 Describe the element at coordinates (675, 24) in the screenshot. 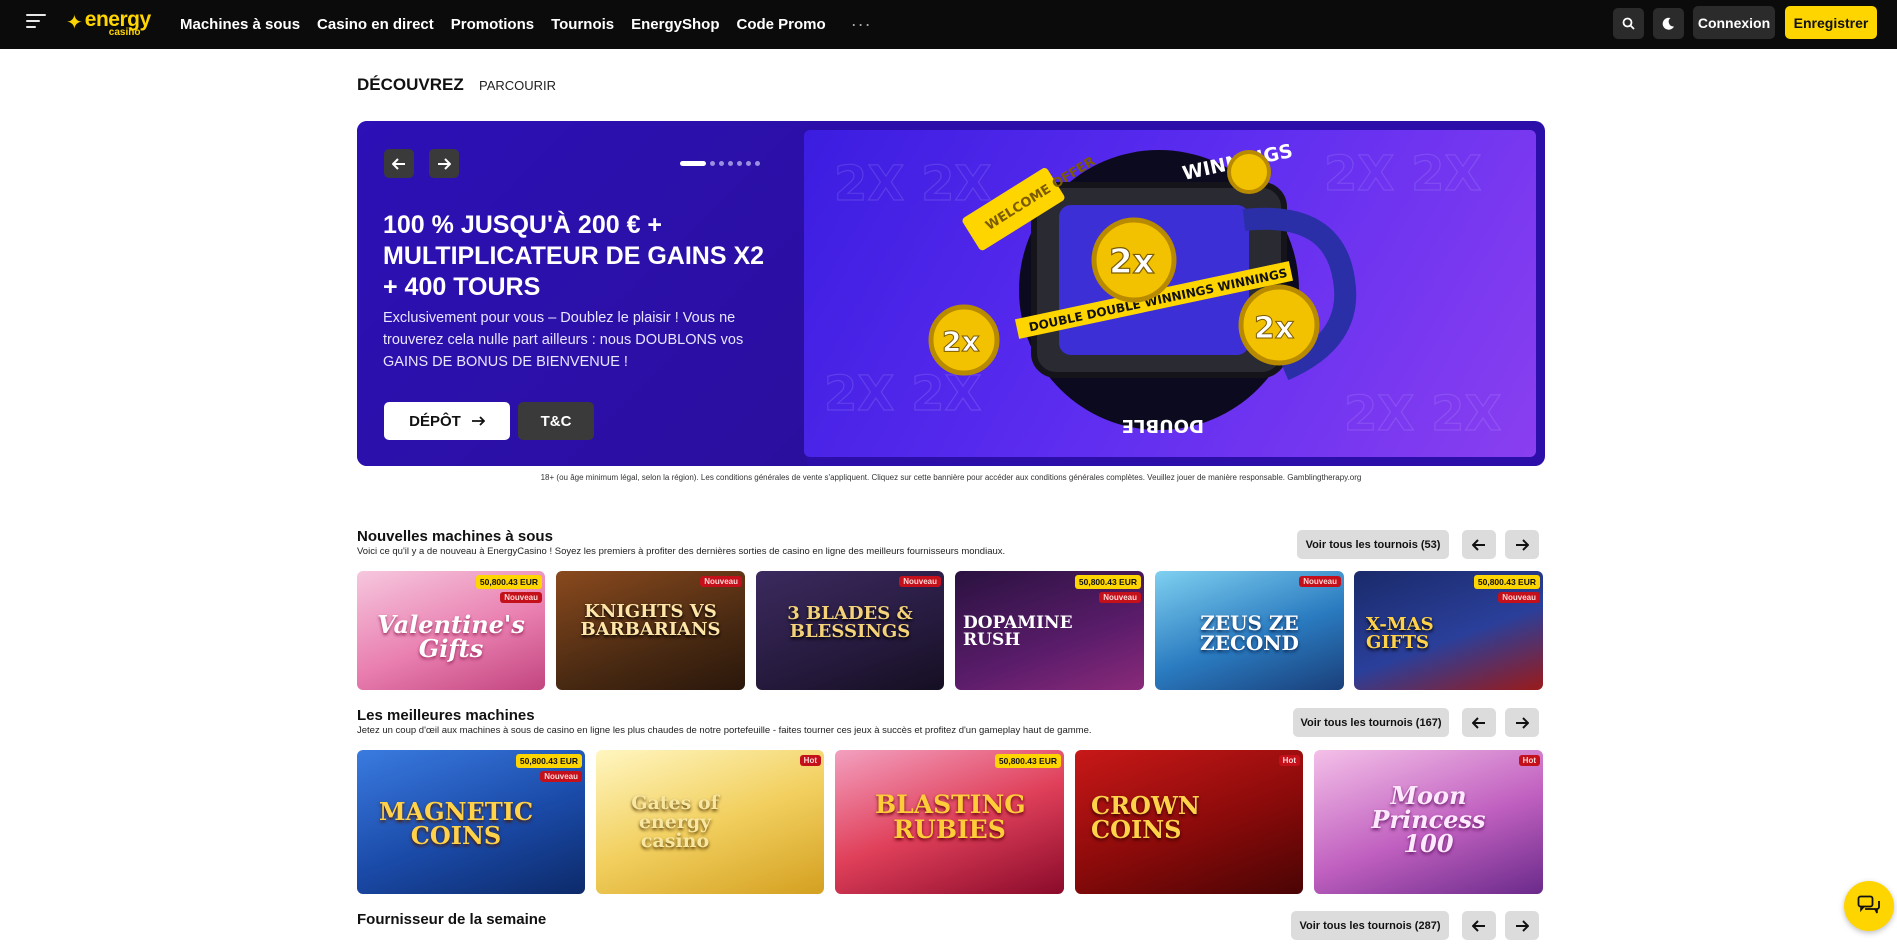

I see `nav-item-energyshop: EnergyShop` at that location.